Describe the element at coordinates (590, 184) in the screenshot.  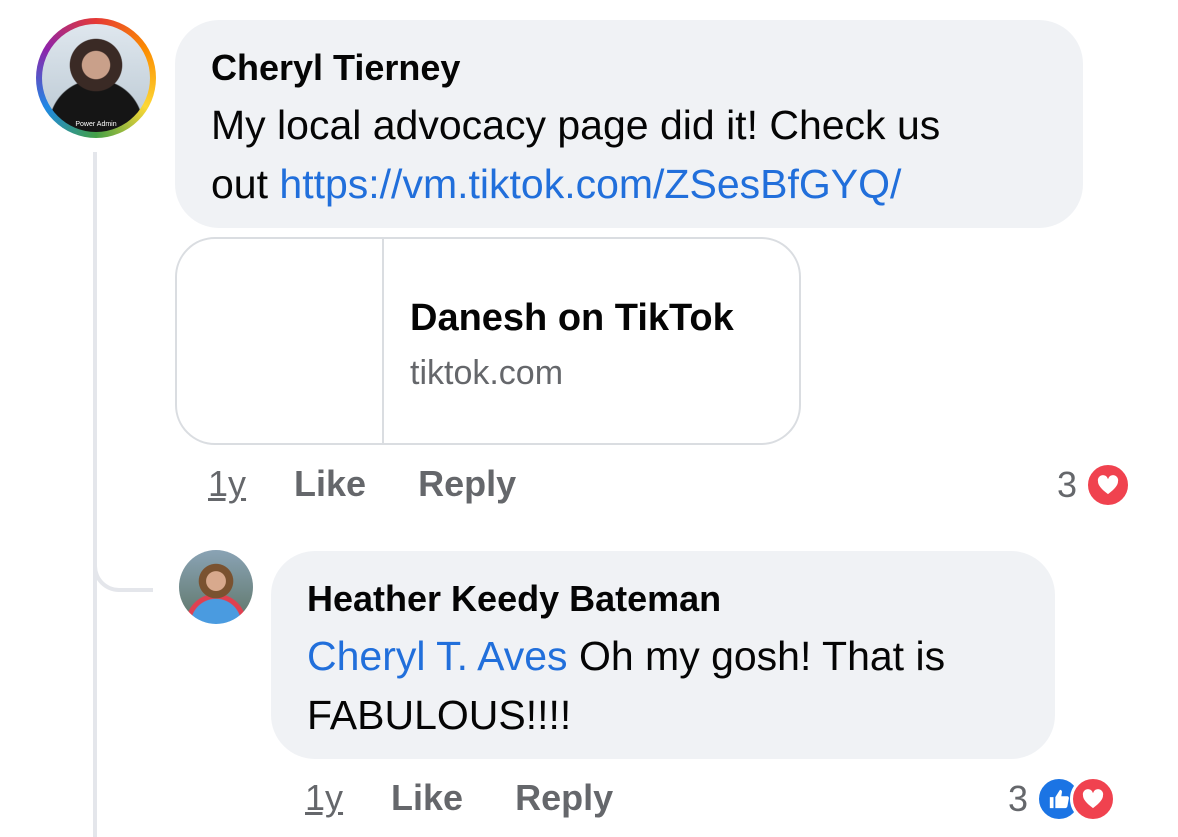
I see `comment-link: https://vm.tiktok.com/ZSesBfGYQ/` at that location.